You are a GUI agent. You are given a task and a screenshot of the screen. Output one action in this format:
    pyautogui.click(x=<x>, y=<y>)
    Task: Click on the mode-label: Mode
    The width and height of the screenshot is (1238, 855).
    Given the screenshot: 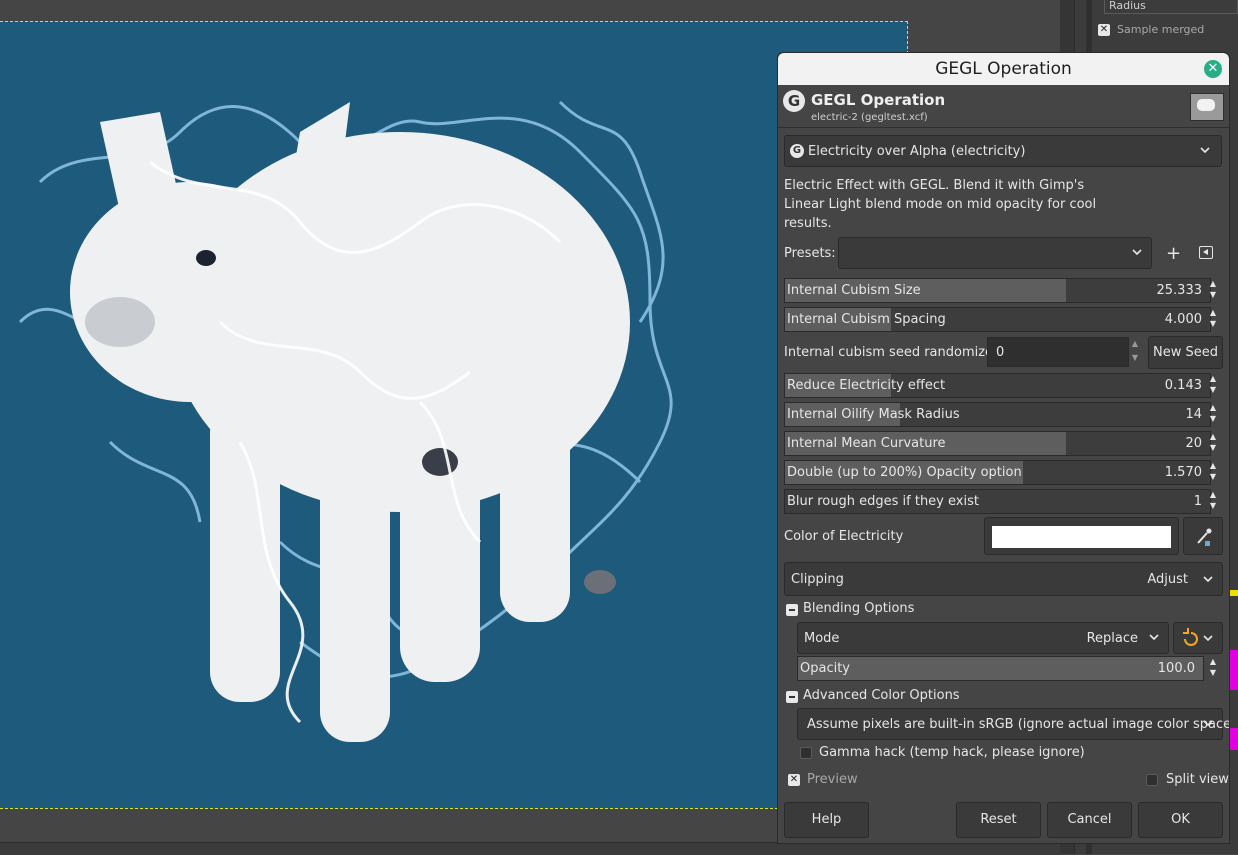 What is the action you would take?
    pyautogui.click(x=822, y=638)
    